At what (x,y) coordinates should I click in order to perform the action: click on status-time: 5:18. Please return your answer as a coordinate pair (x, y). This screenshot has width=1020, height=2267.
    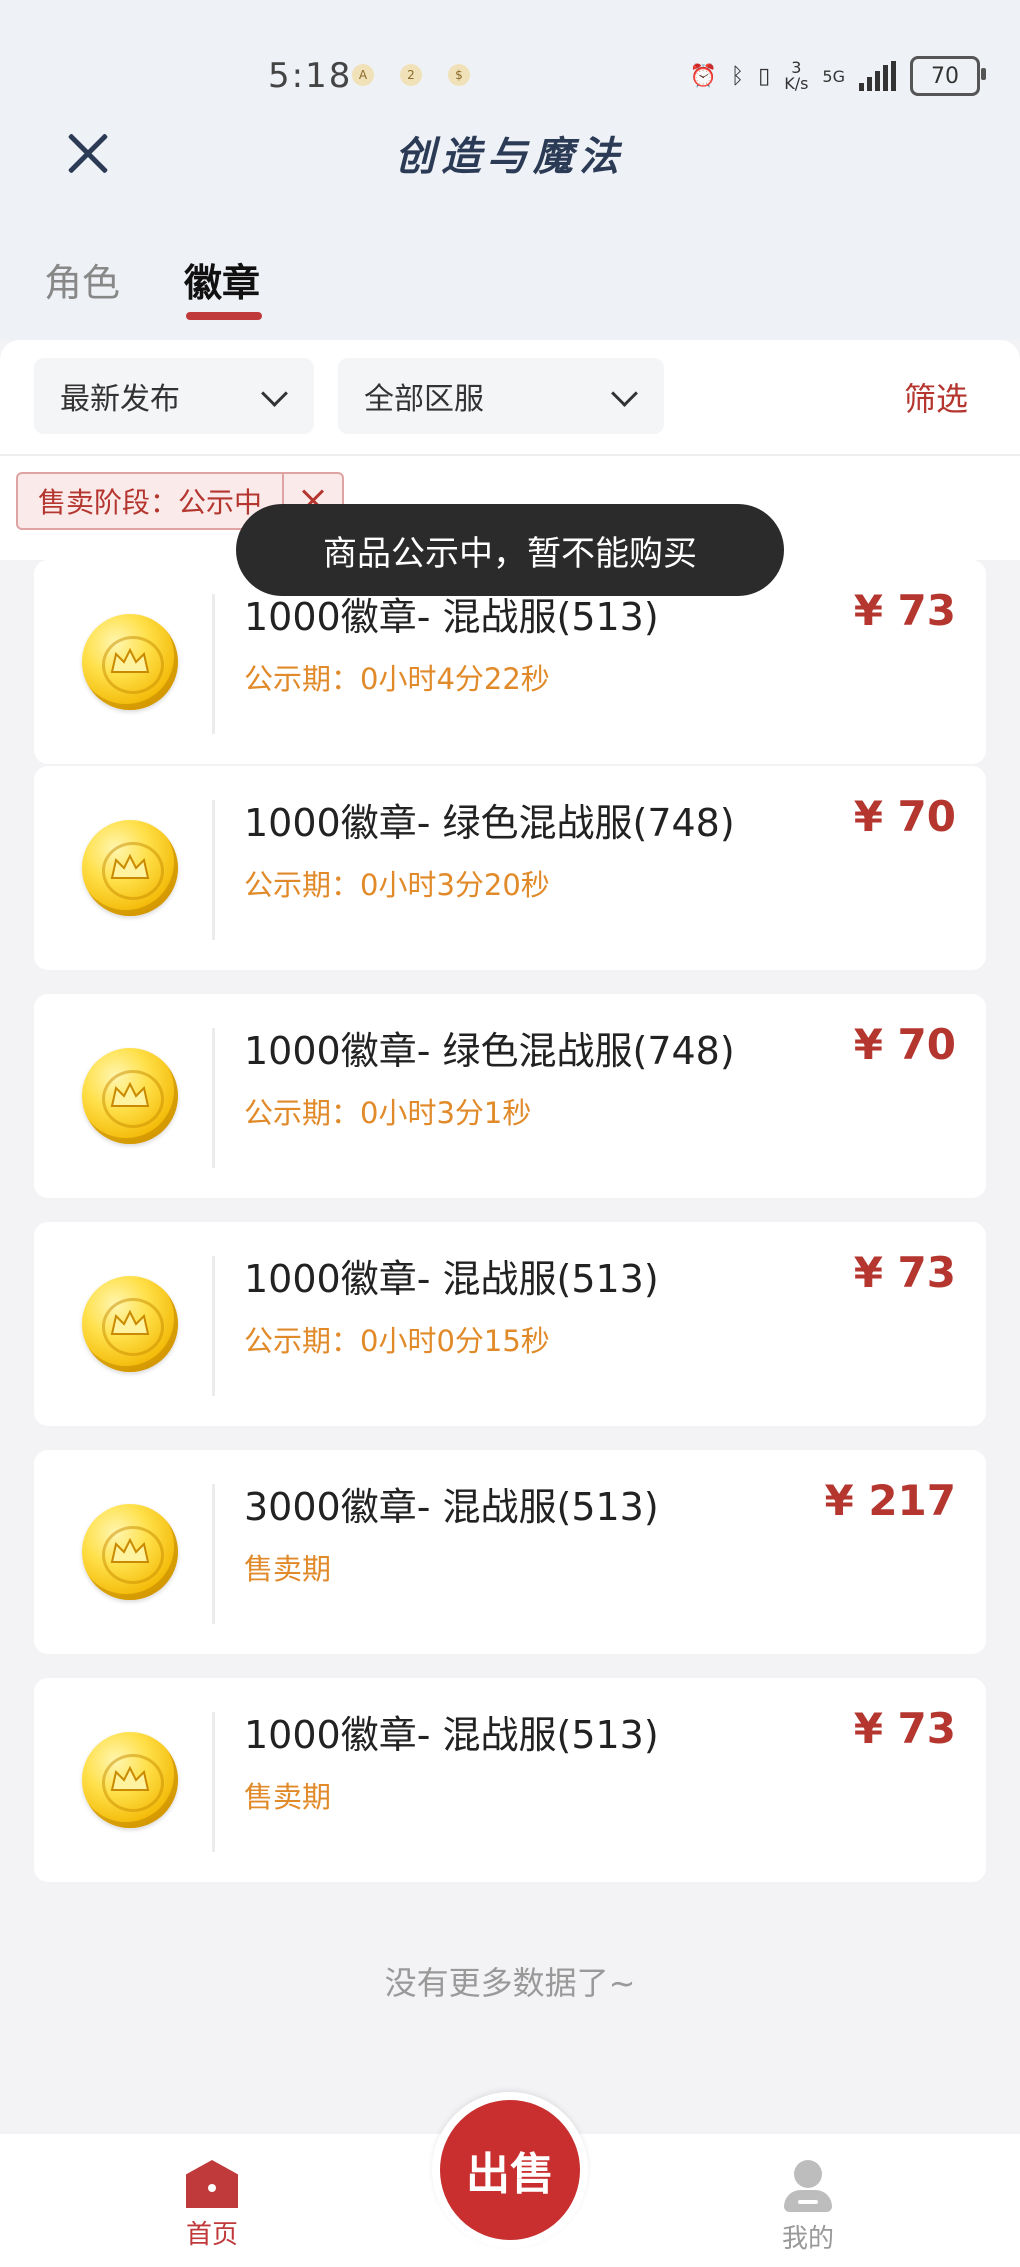
    Looking at the image, I should click on (310, 76).